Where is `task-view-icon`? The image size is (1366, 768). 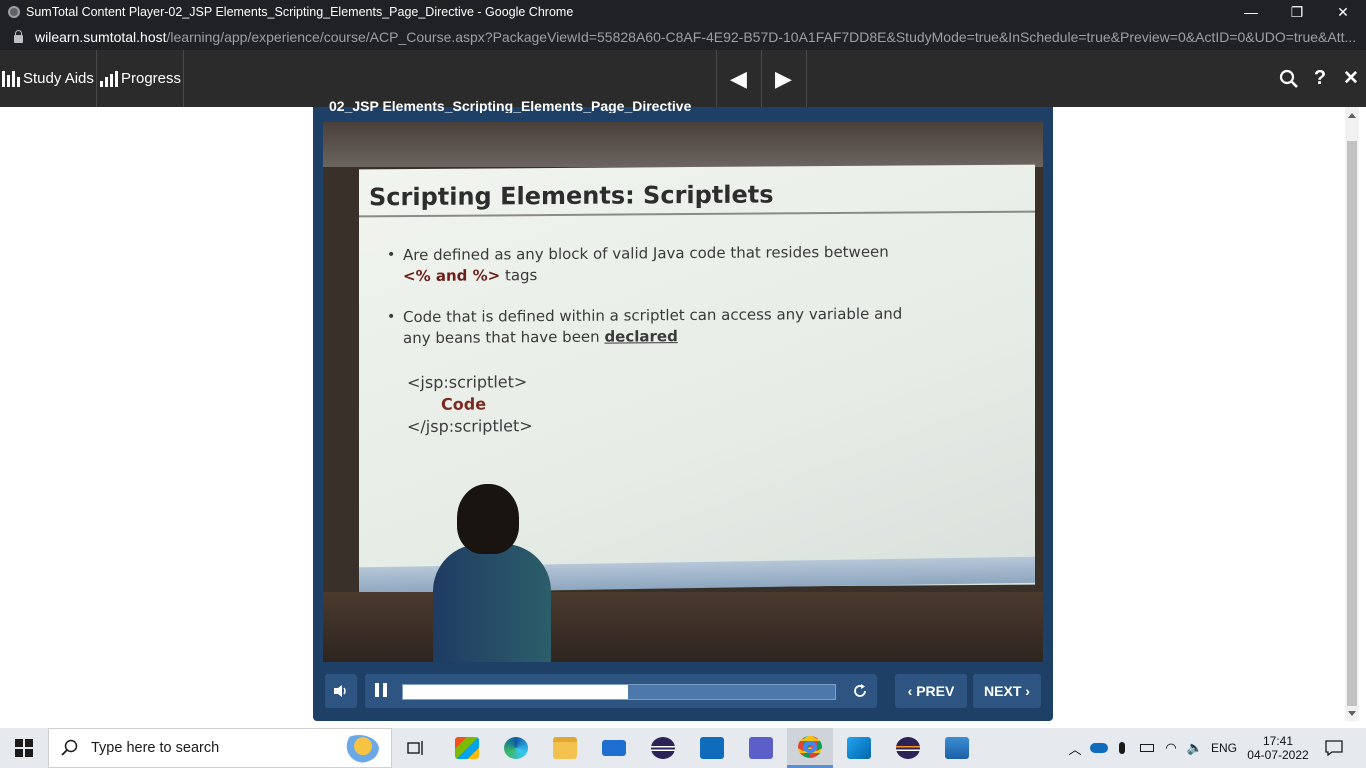 task-view-icon is located at coordinates (415, 748).